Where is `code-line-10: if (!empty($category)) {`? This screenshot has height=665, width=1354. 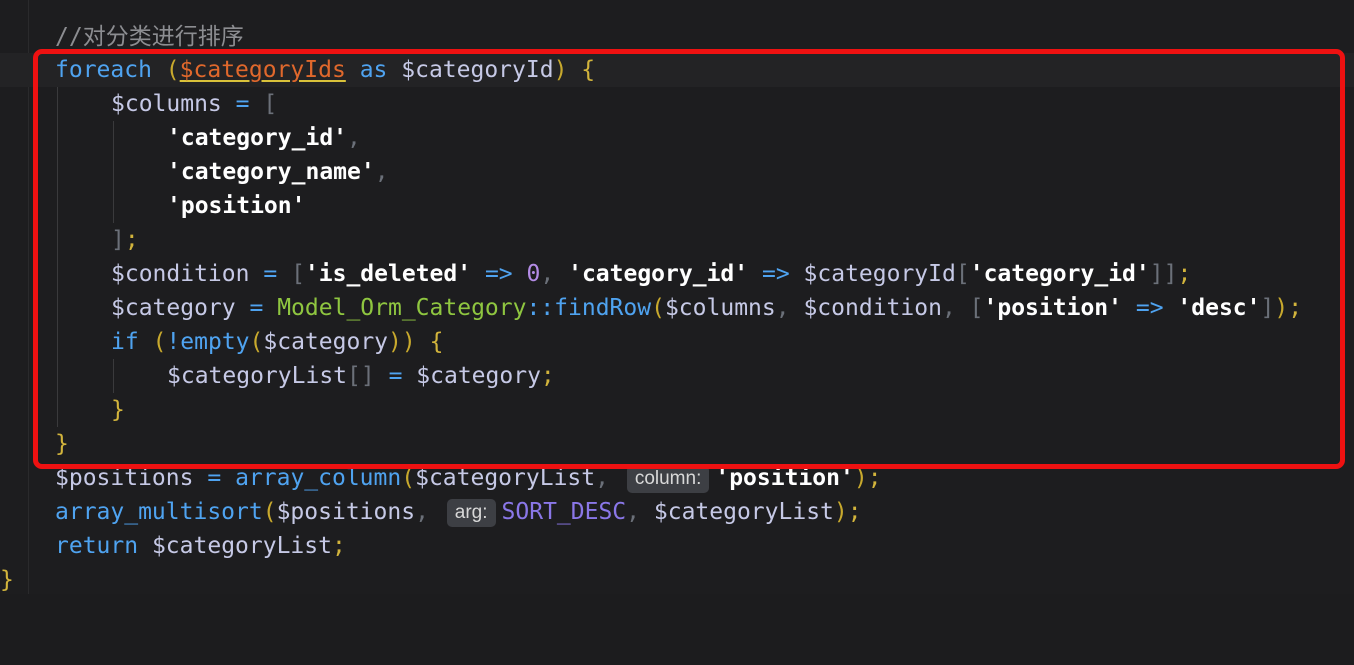 code-line-10: if (!empty($category)) { is located at coordinates (677, 342).